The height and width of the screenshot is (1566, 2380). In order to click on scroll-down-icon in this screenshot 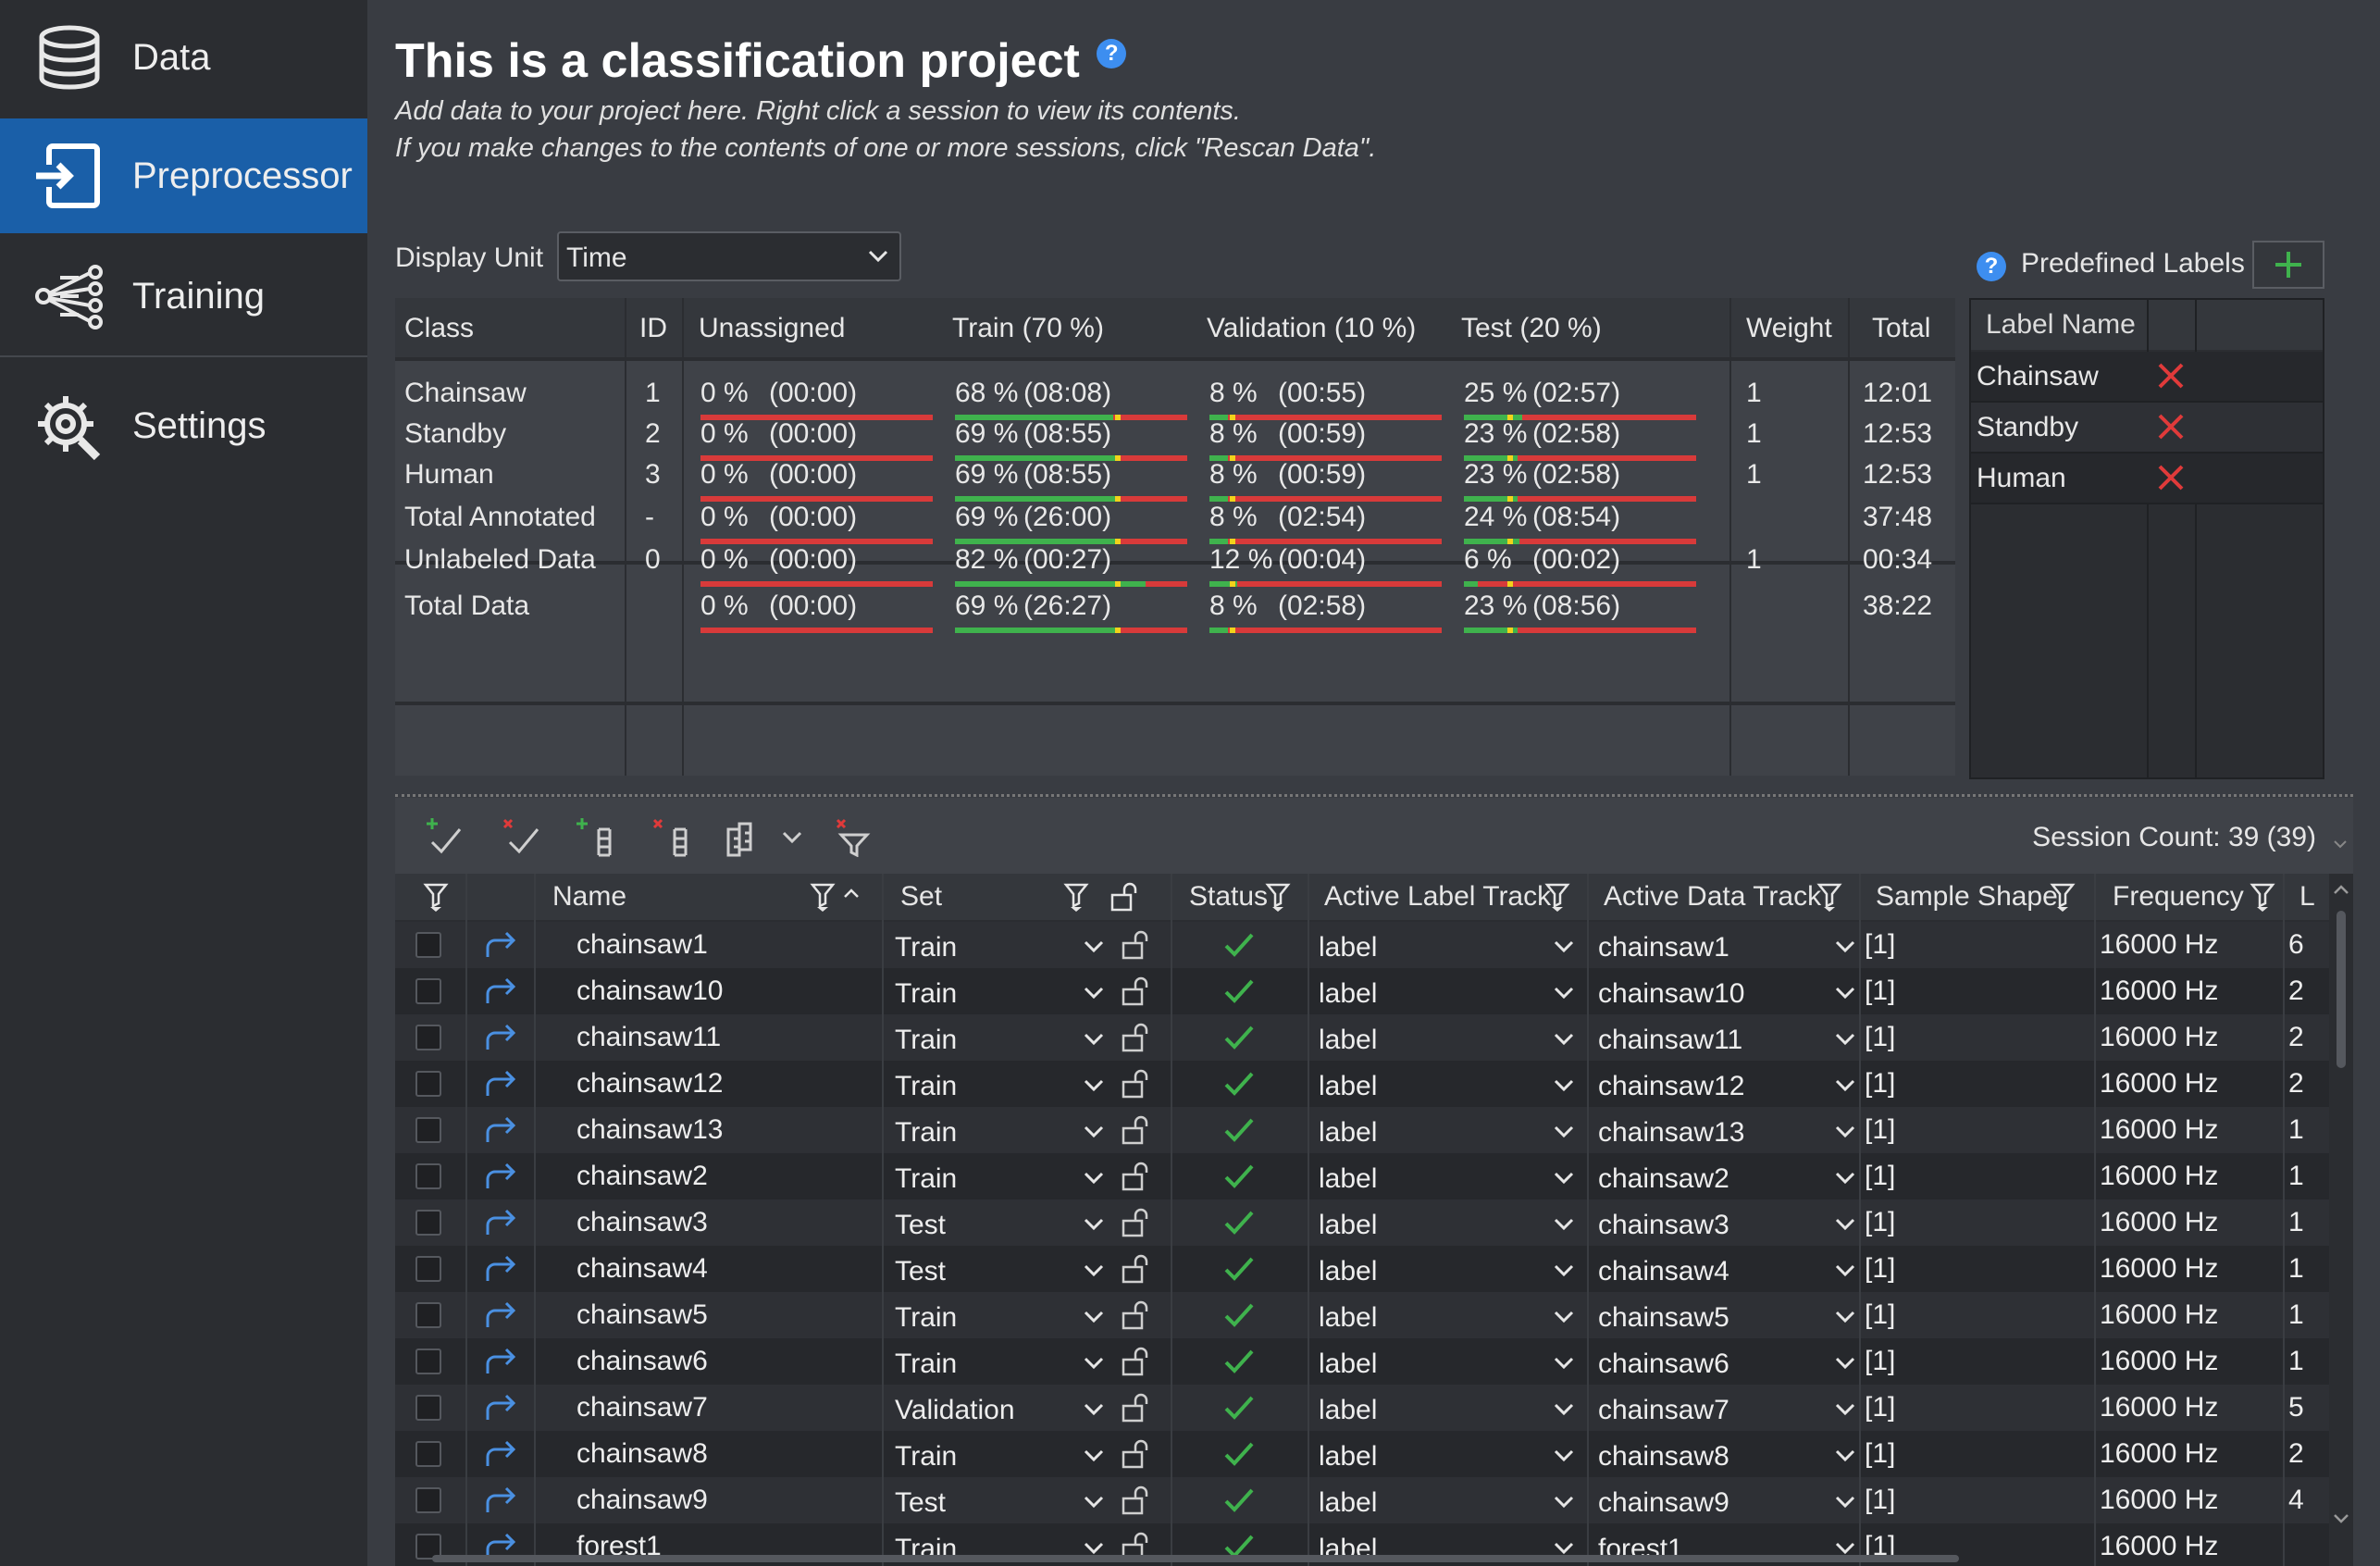, I will do `click(2341, 1518)`.